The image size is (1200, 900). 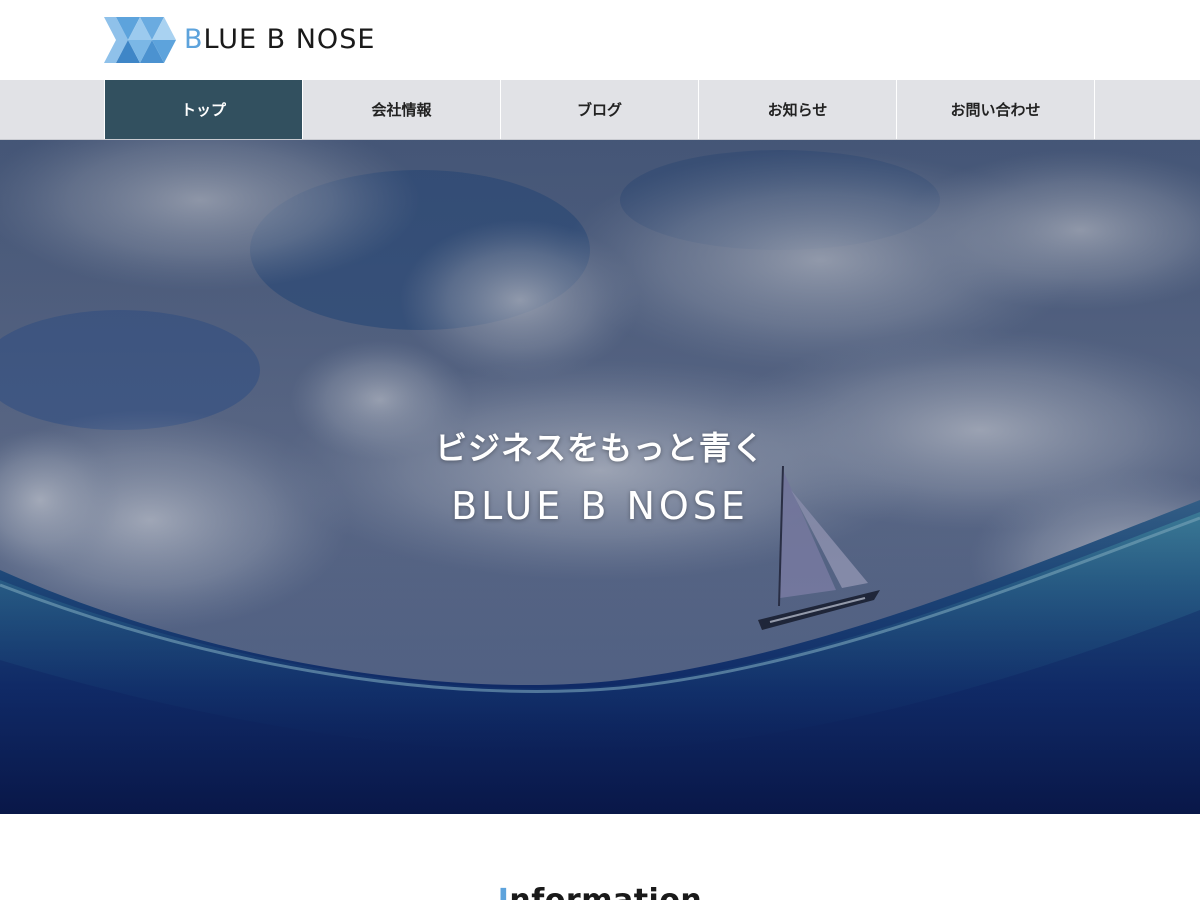 I want to click on nav-item-label: お知らせ, so click(x=797, y=110).